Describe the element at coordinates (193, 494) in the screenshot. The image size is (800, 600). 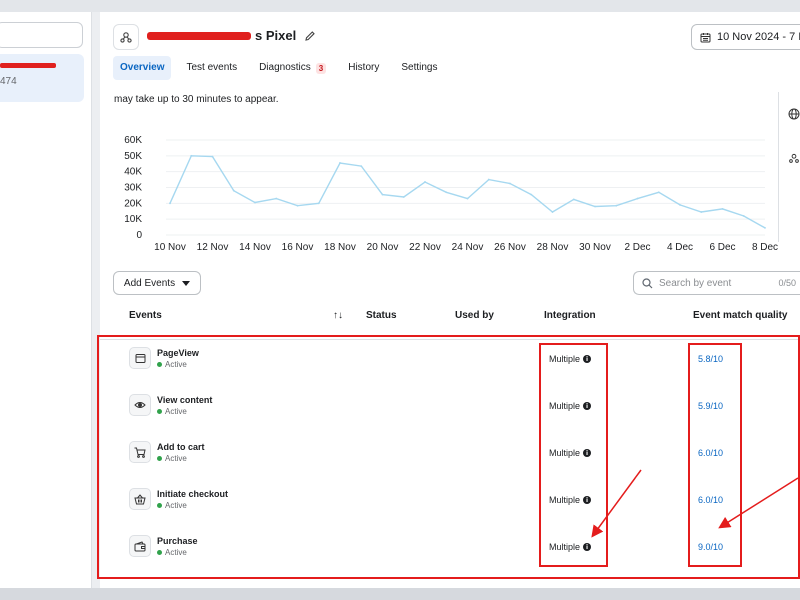
I see `event-name: Initiate checkout` at that location.